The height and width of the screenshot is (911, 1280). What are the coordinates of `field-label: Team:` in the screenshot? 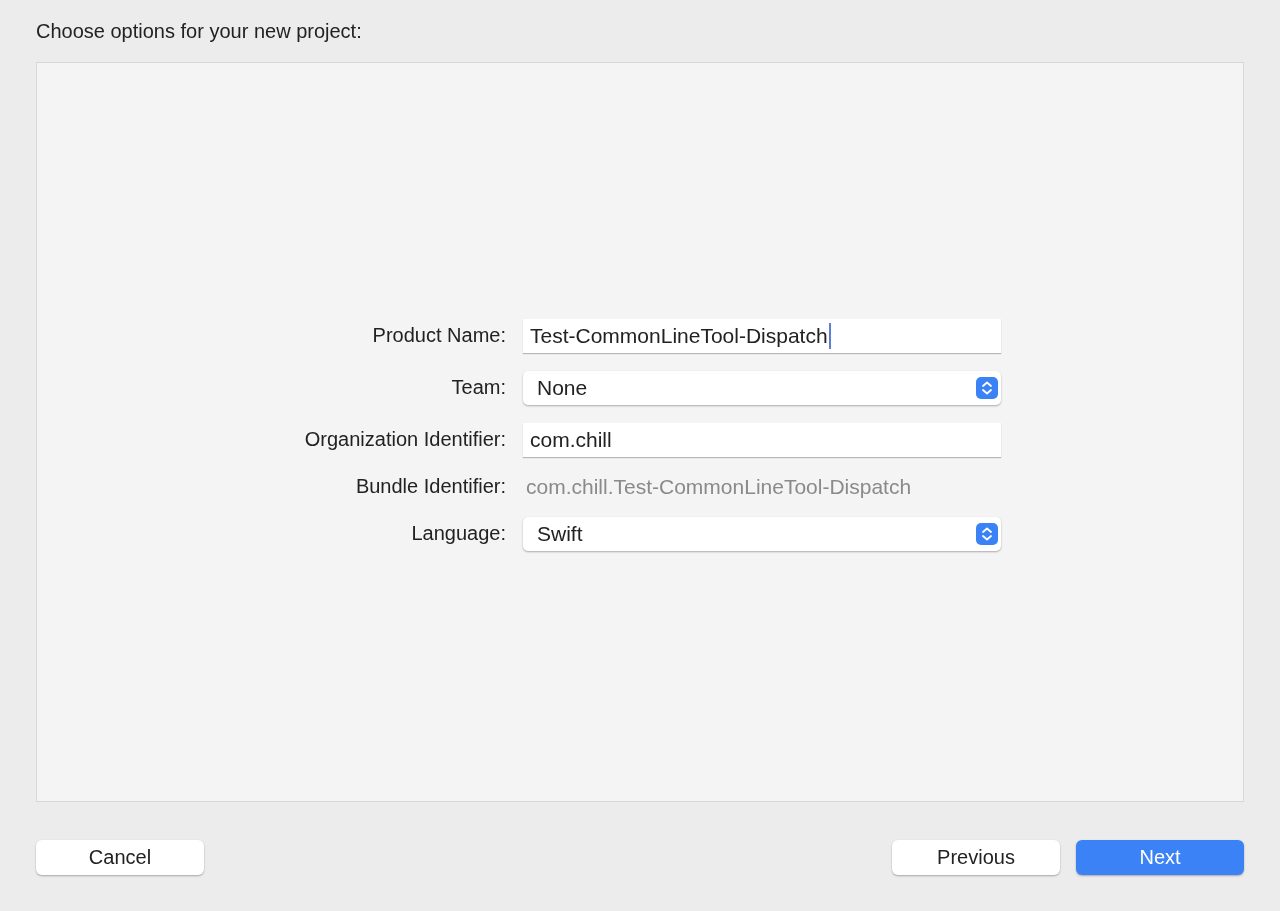 It's located at (478, 387).